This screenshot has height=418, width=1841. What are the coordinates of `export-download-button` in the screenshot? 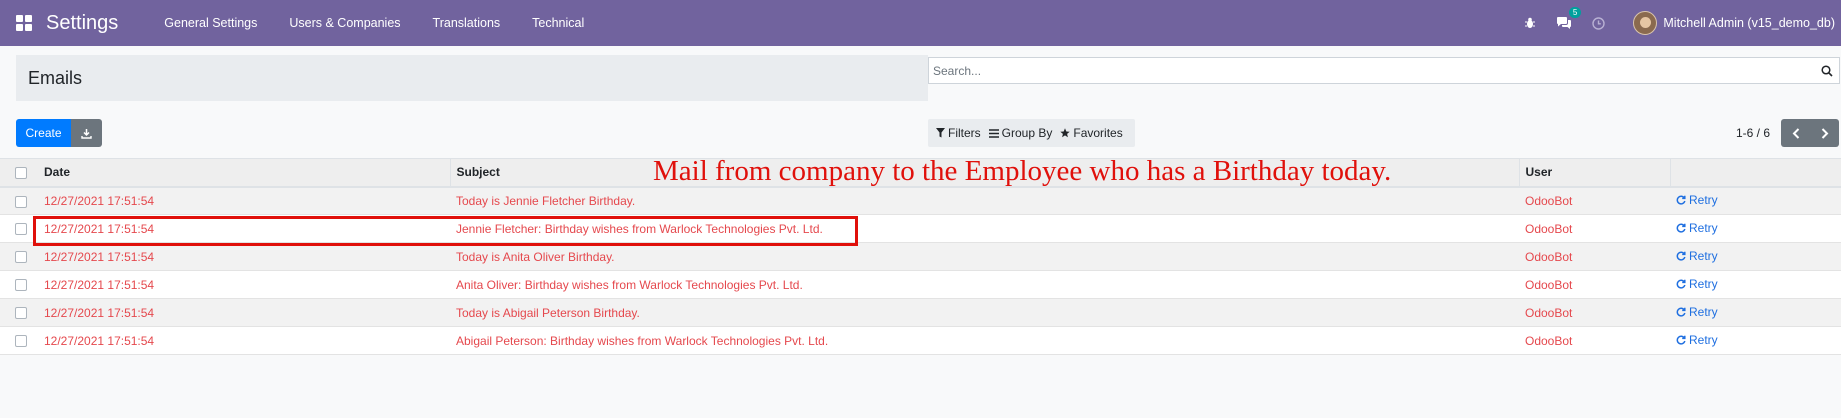 It's located at (86, 133).